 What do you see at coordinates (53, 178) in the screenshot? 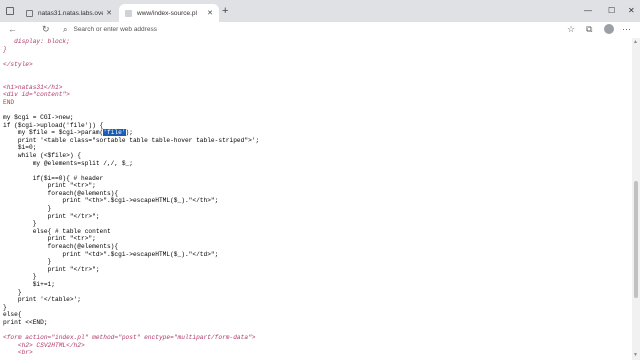
I see `code-text: if($i==0){ # header` at bounding box center [53, 178].